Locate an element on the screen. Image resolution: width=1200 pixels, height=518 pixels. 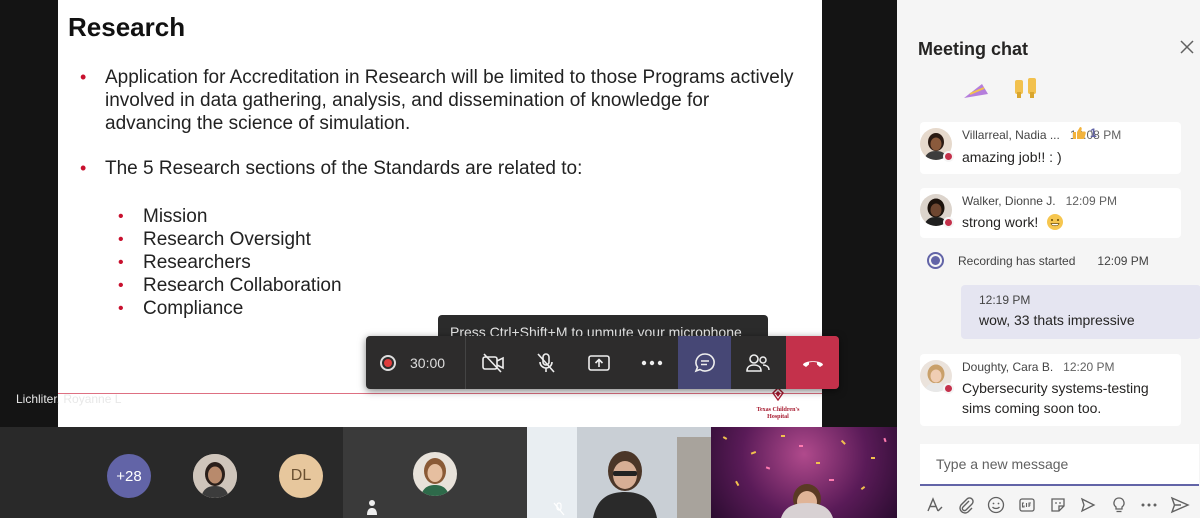
message-text: strong work! is located at coordinates (1000, 222).